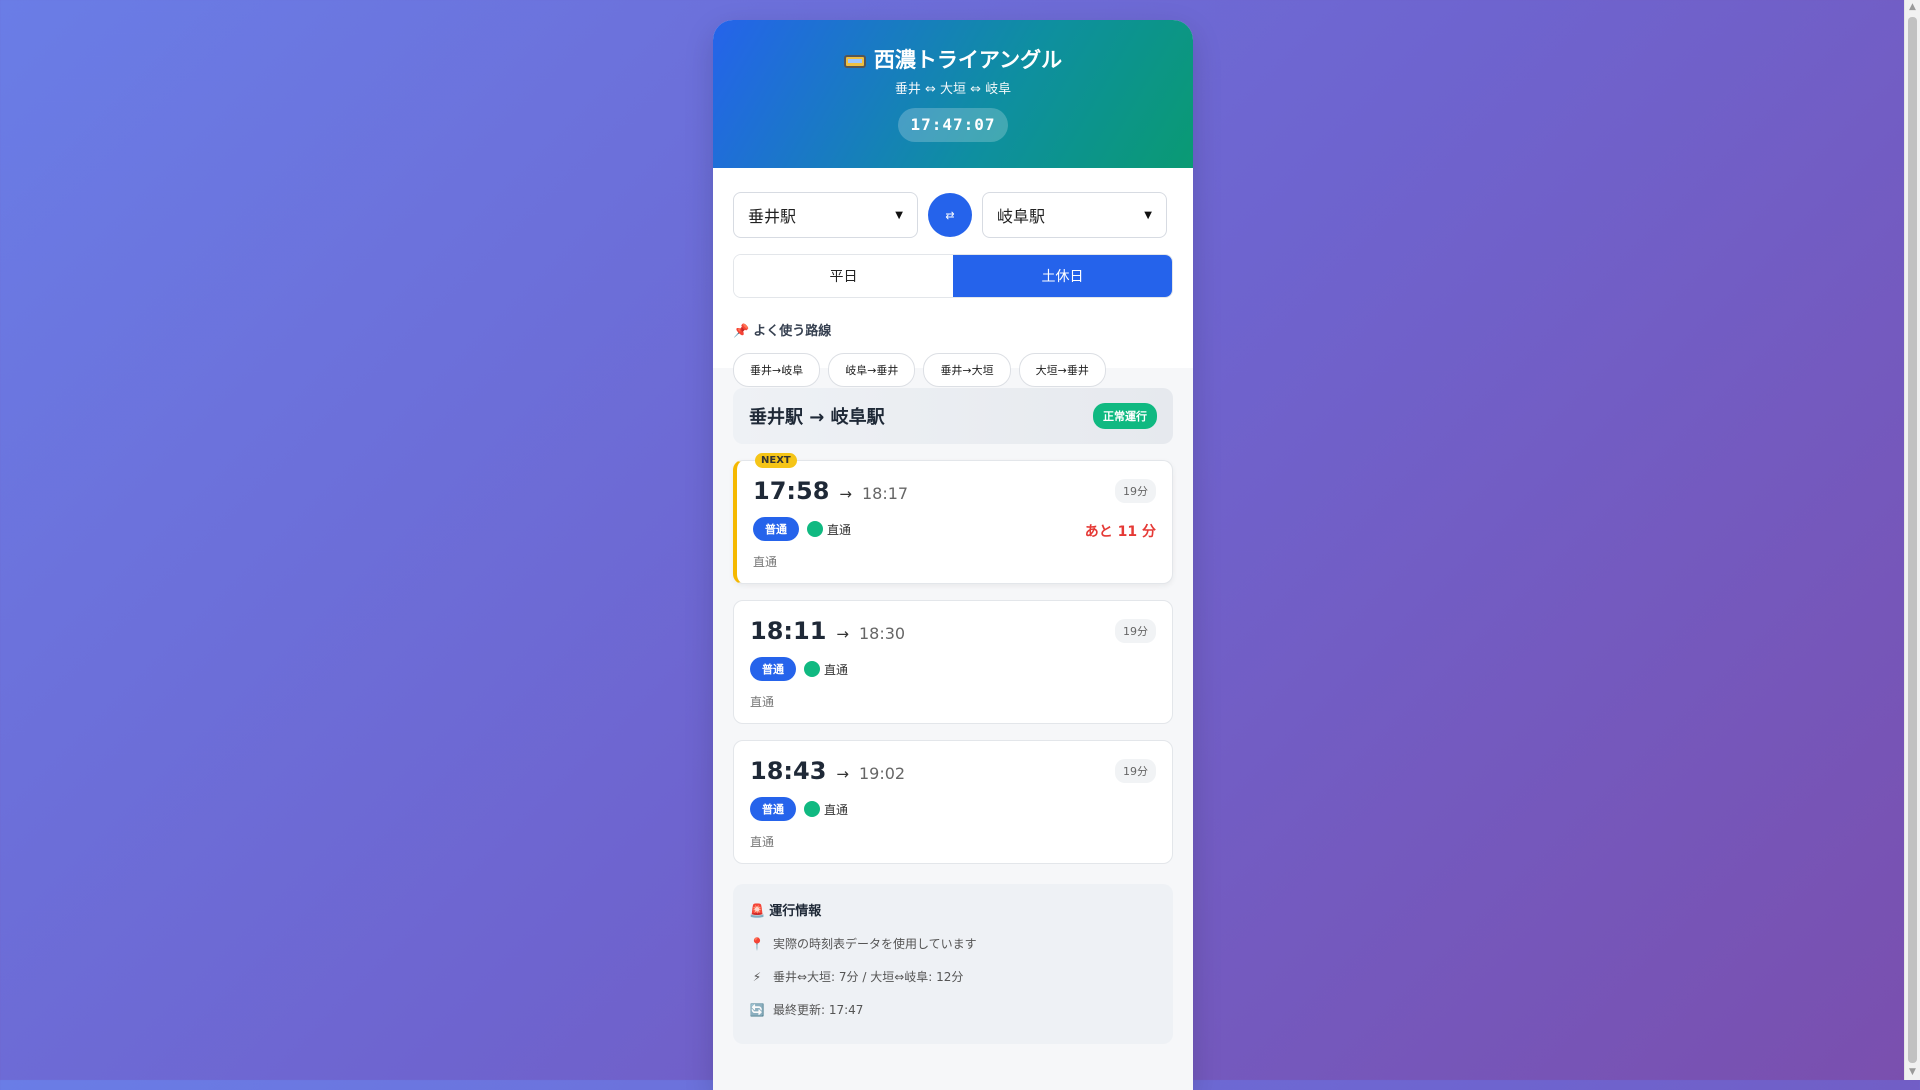 Image resolution: width=1920 pixels, height=1090 pixels. What do you see at coordinates (954, 491) in the screenshot?
I see `time-row: 17:58 → 18:17` at bounding box center [954, 491].